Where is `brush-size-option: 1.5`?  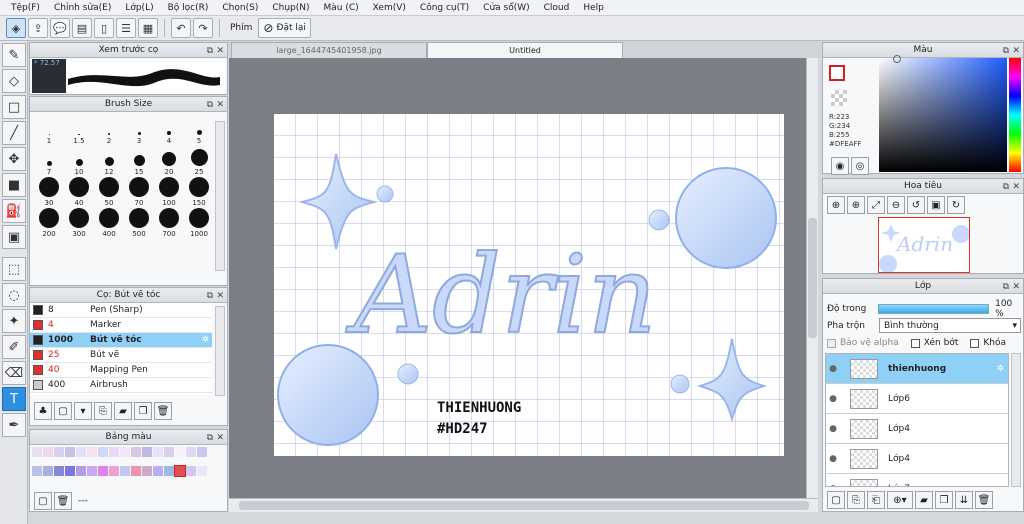
brush-size-option: 1.5 is located at coordinates (79, 129).